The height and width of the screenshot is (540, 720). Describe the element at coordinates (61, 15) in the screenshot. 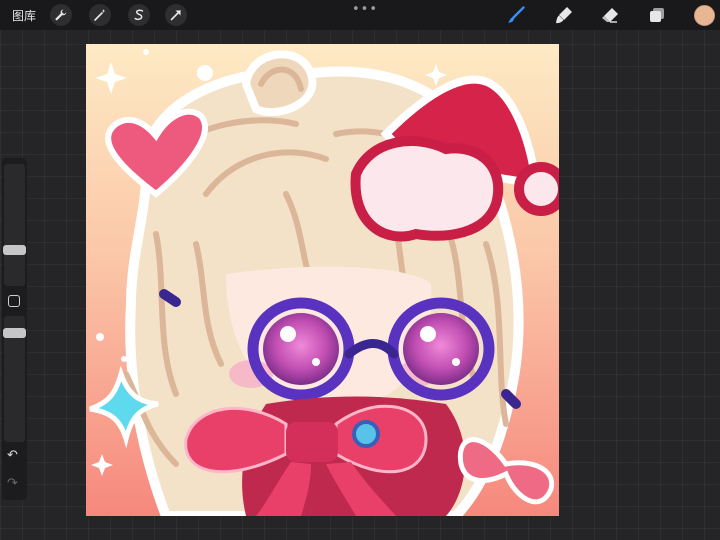

I see `actions-wrench-icon` at that location.